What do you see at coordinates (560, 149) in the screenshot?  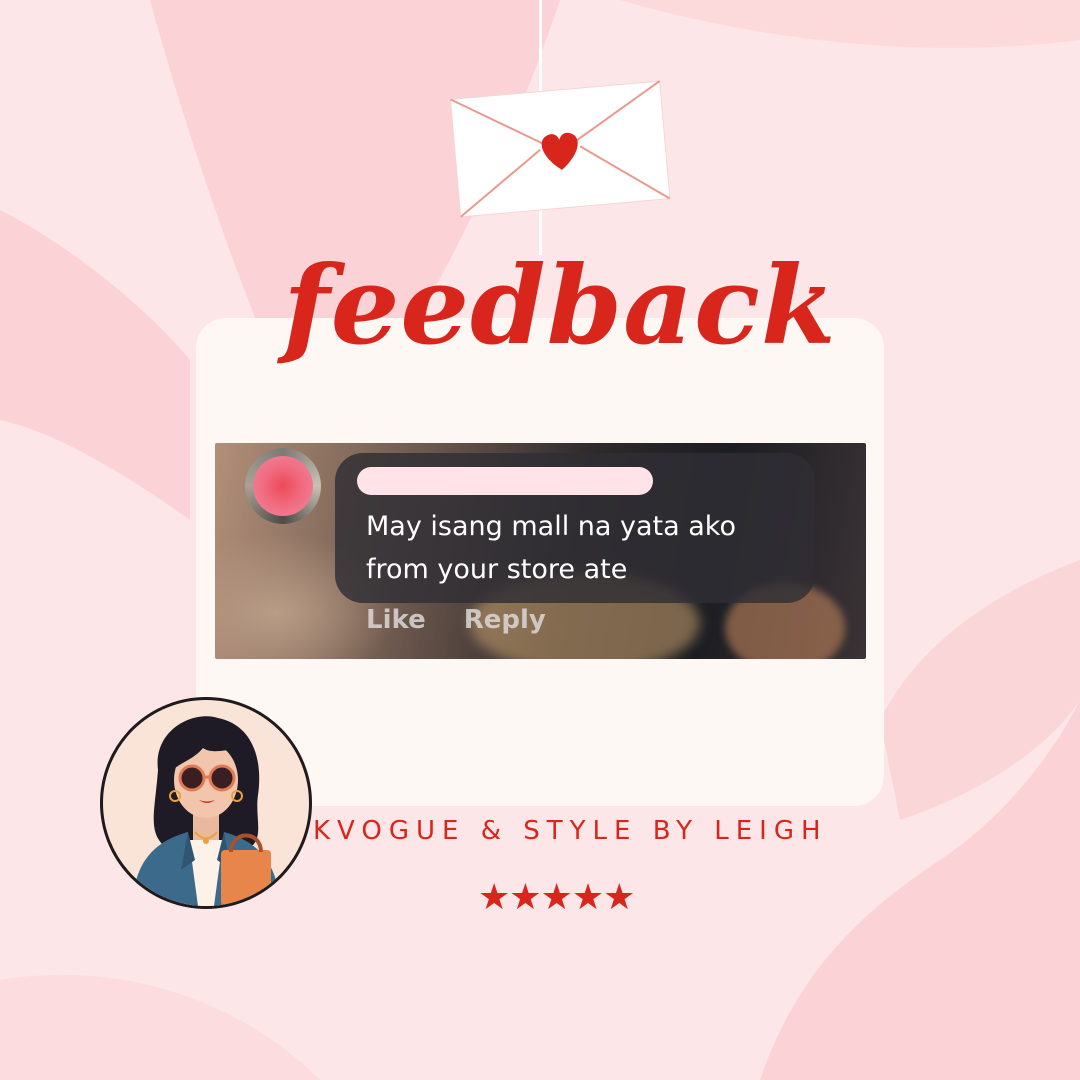 I see `envelope-heart-icon` at bounding box center [560, 149].